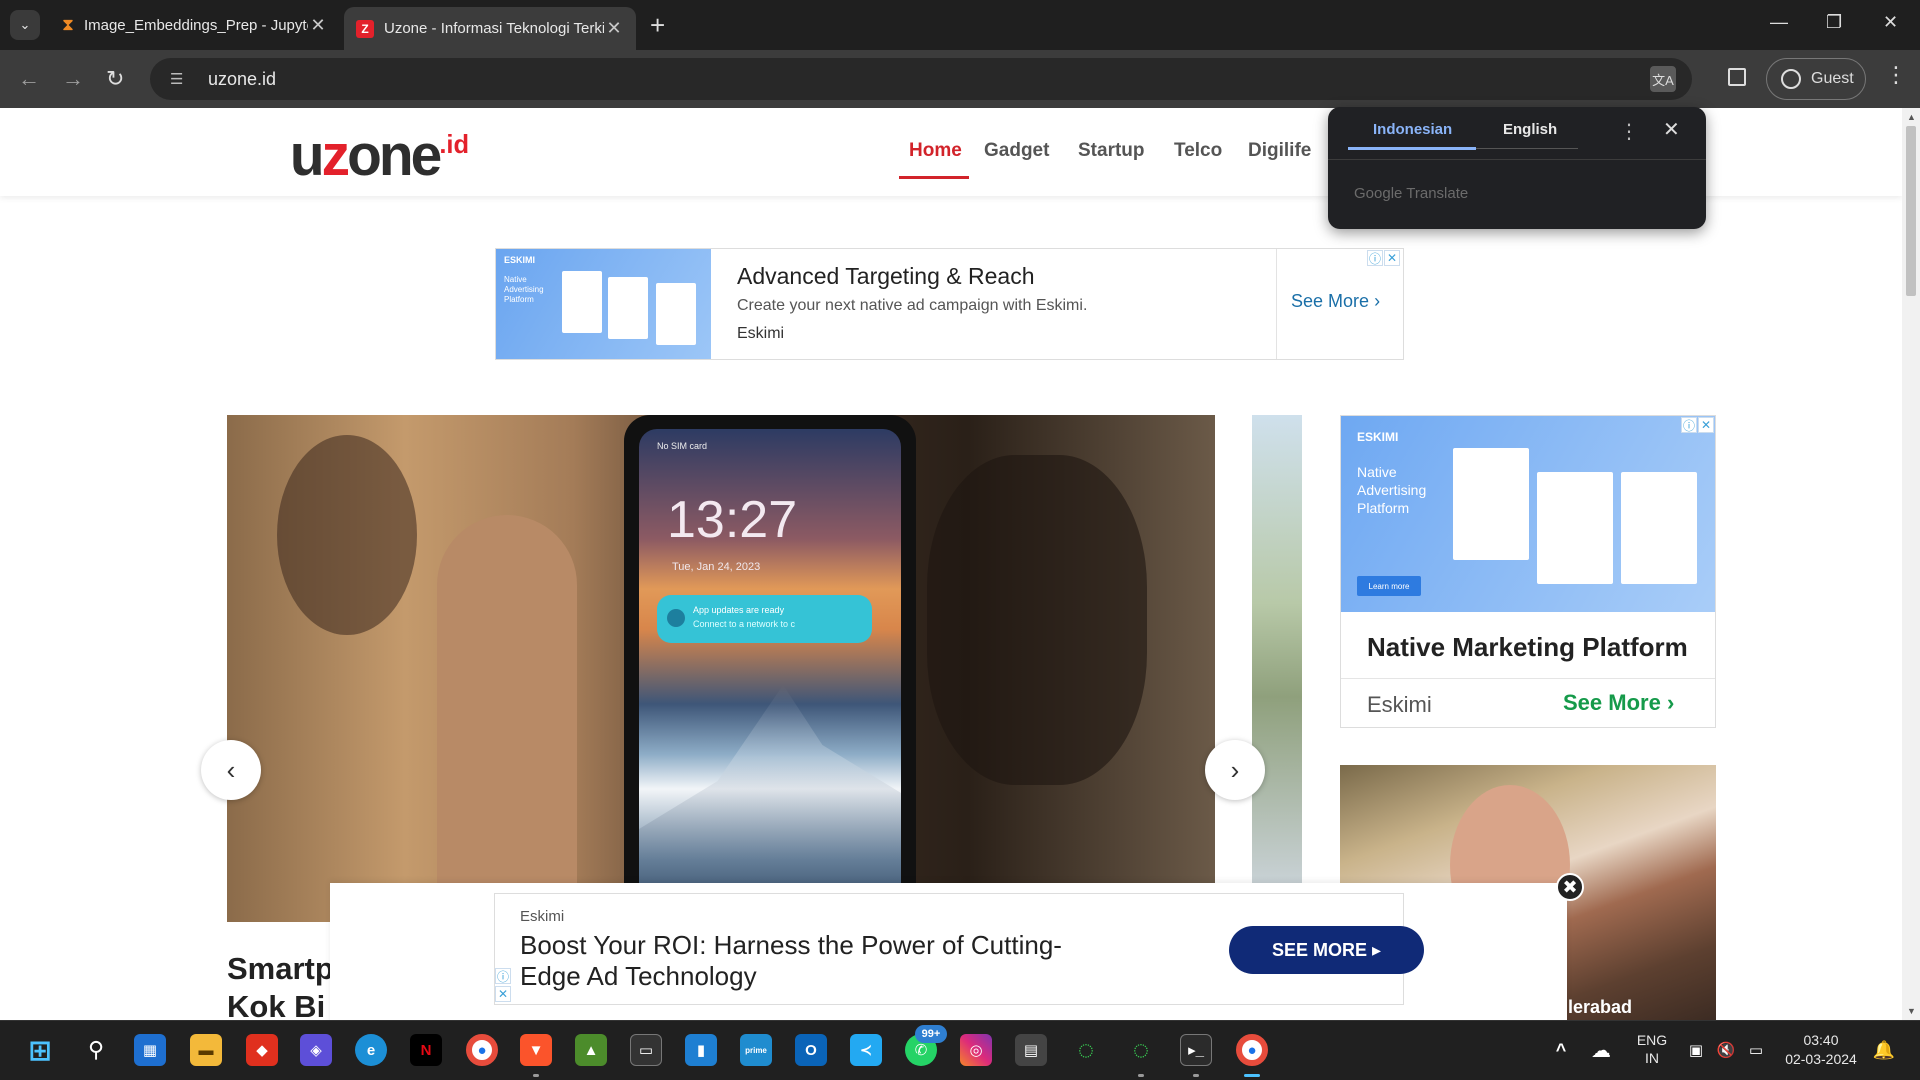 This screenshot has height=1080, width=1920. What do you see at coordinates (520, 260) in the screenshot?
I see `ad-brand: ESKIMI` at bounding box center [520, 260].